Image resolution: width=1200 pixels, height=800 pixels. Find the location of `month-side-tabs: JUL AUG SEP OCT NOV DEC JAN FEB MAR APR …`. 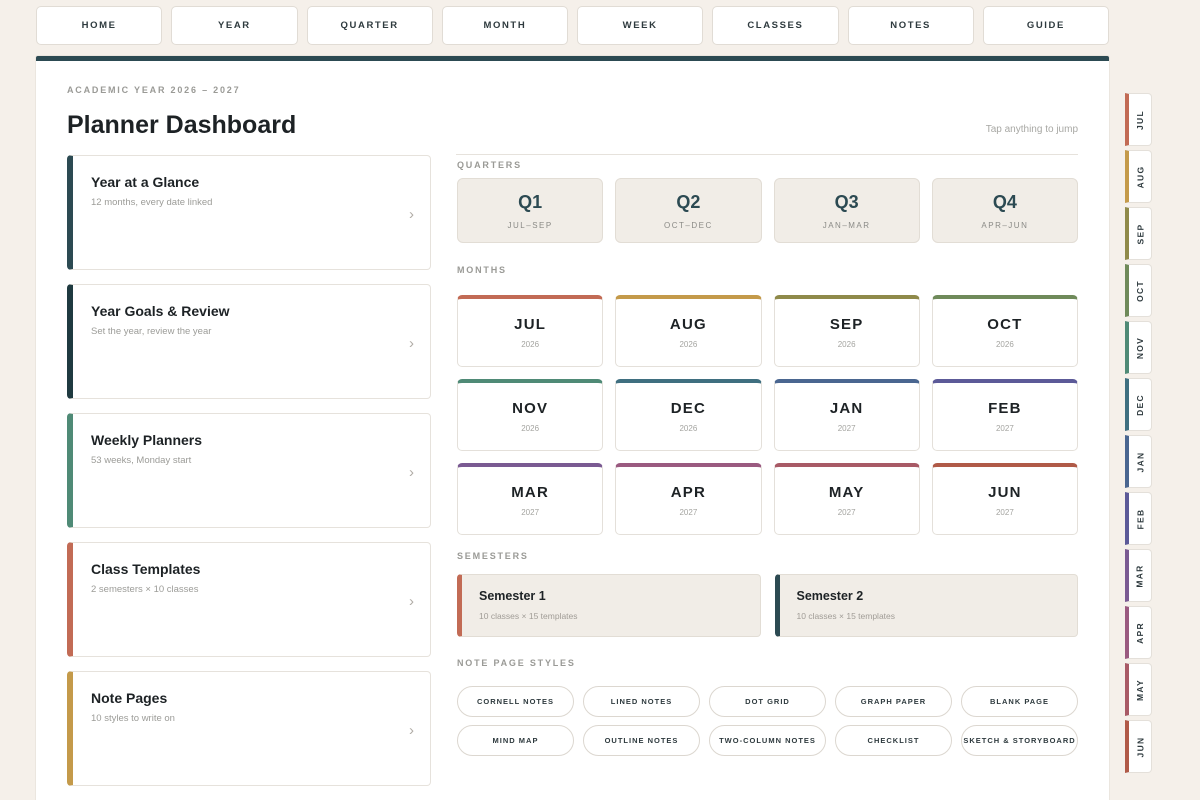

month-side-tabs: JUL AUG SEP OCT NOV DEC JAN FEB MAR APR … is located at coordinates (1138, 433).